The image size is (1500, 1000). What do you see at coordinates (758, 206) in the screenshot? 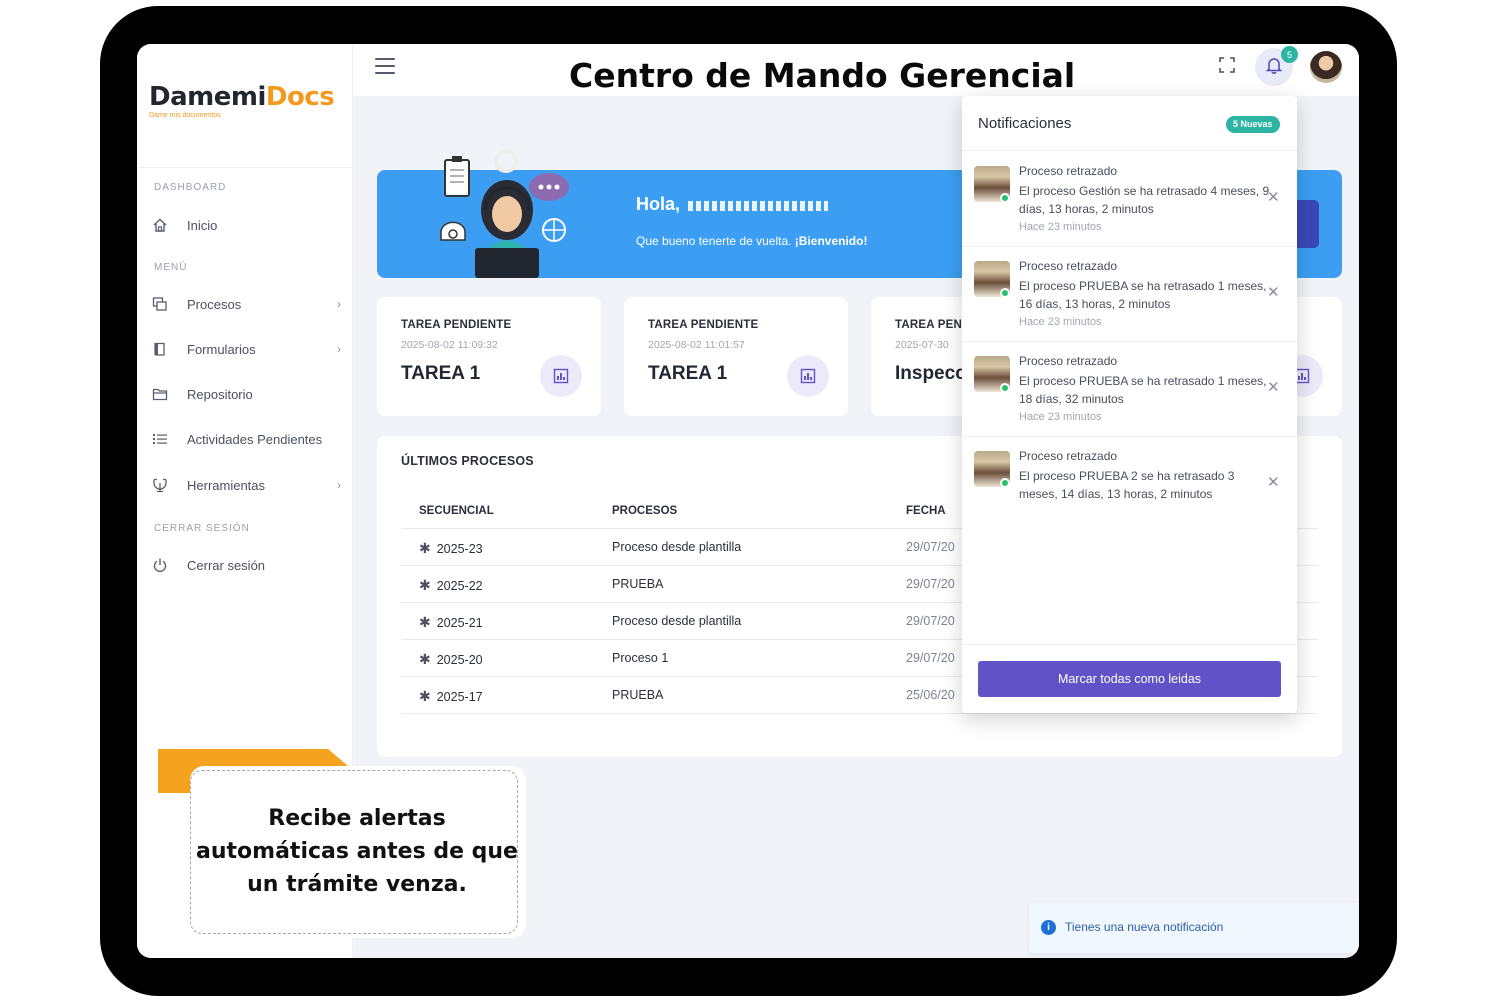
I see `redacted-user-name` at bounding box center [758, 206].